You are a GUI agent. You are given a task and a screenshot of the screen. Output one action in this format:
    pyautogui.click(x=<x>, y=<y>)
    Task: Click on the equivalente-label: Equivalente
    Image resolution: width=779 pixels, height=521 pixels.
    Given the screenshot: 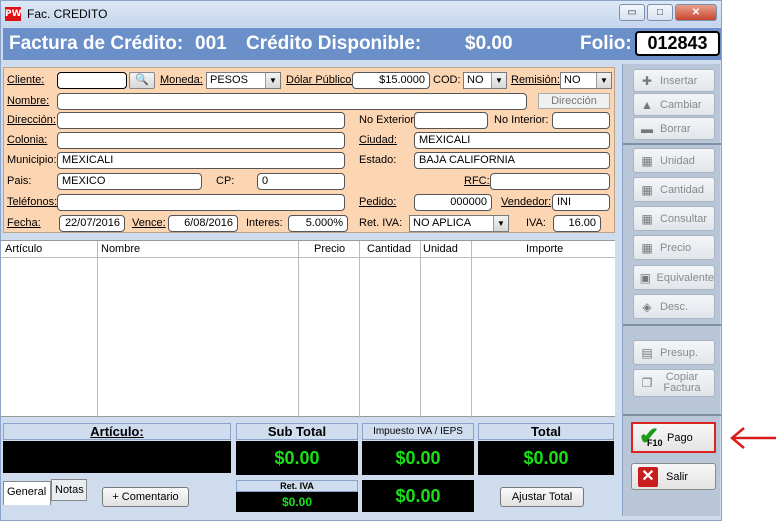 What is the action you would take?
    pyautogui.click(x=685, y=277)
    